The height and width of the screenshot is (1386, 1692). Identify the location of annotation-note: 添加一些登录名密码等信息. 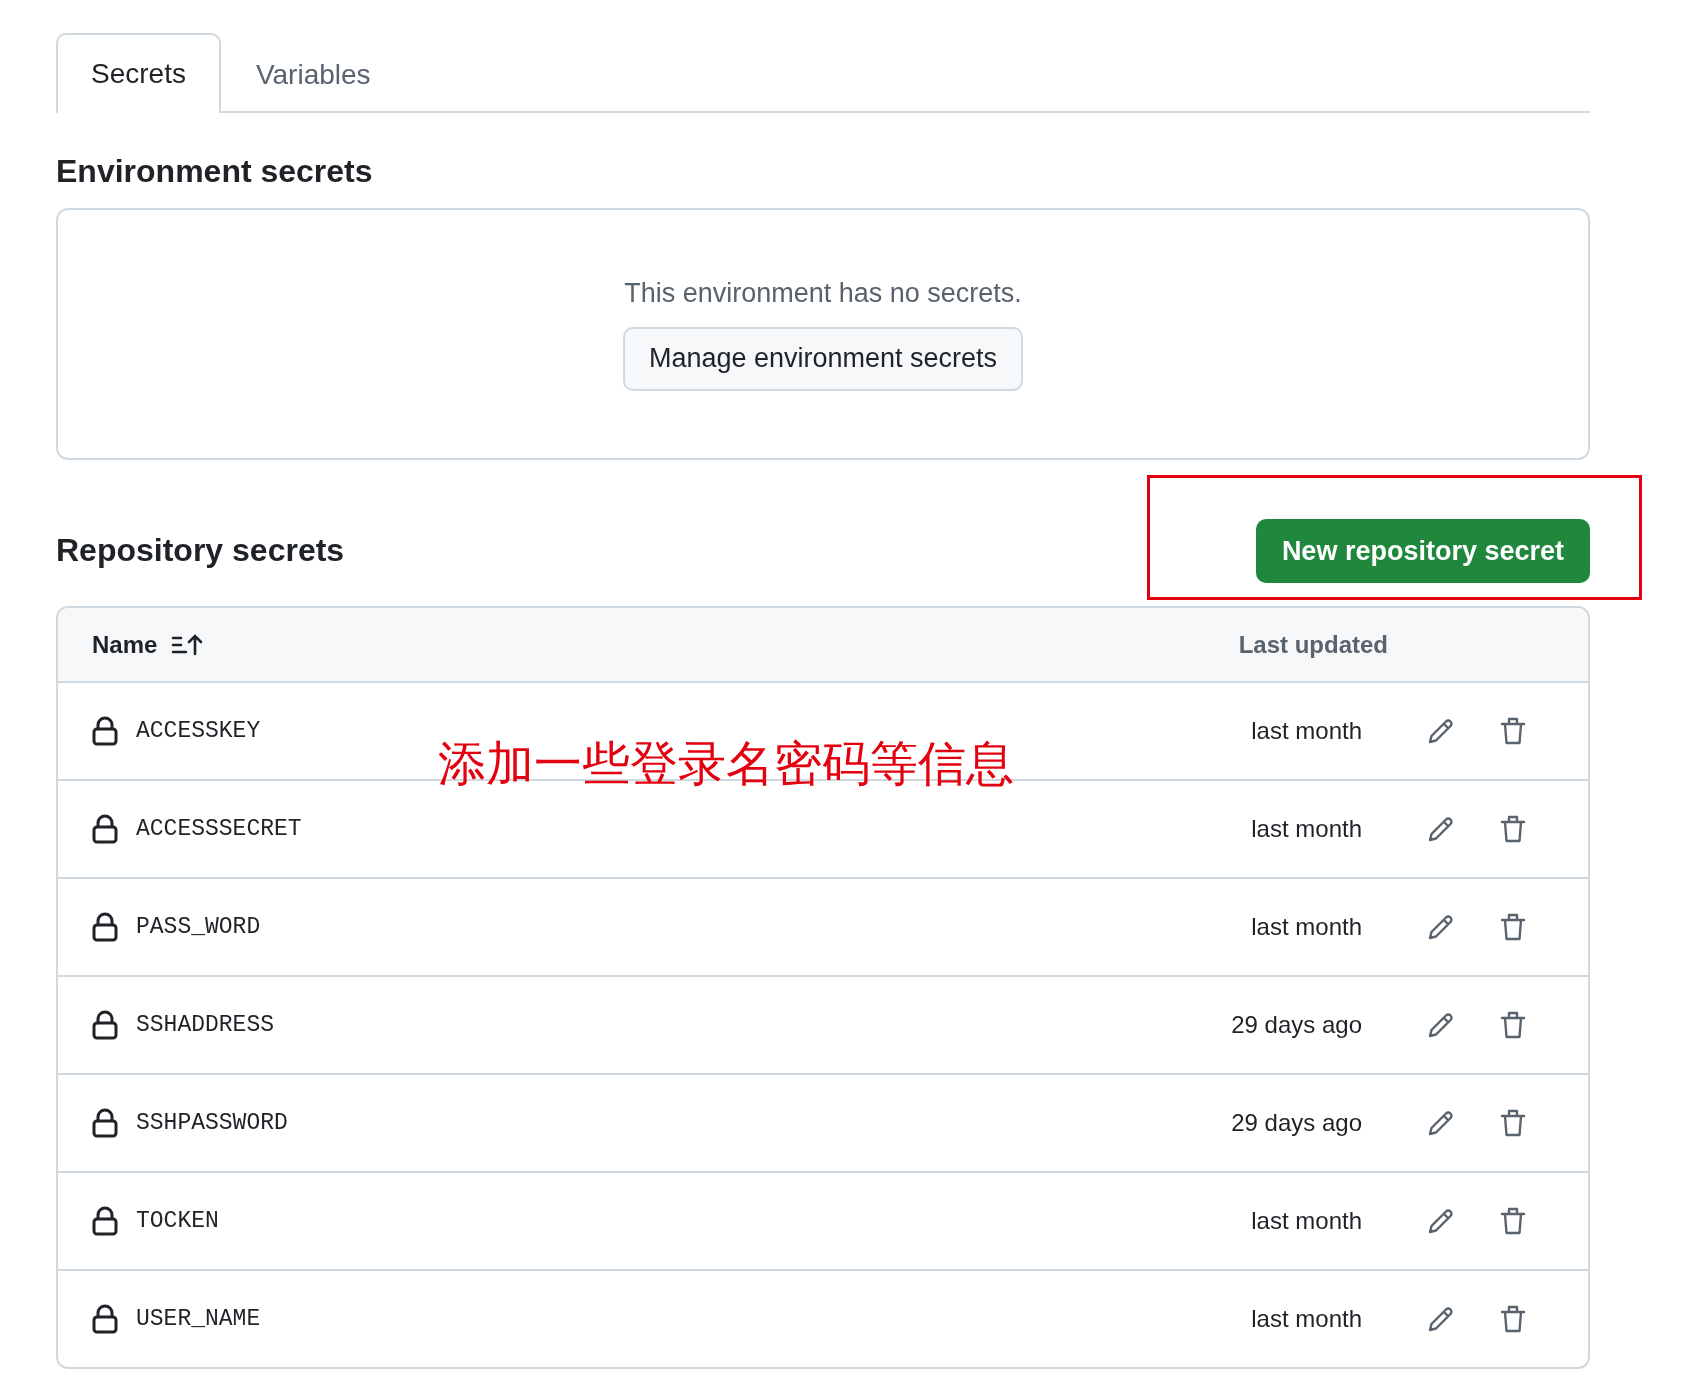
(726, 764).